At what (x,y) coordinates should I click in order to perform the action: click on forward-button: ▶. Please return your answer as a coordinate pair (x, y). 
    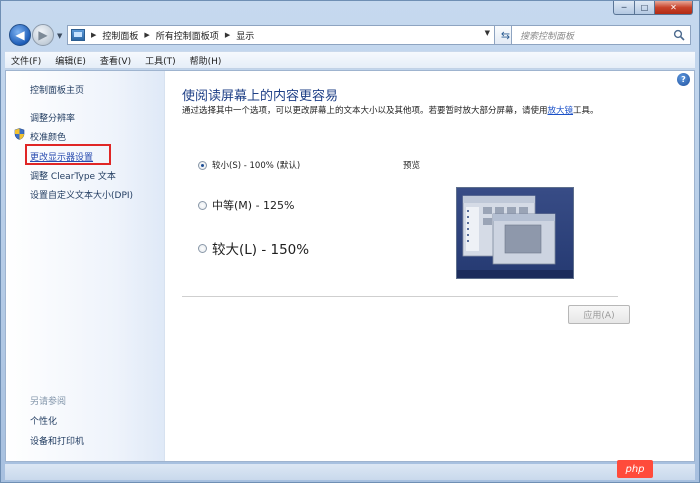
    Looking at the image, I should click on (43, 35).